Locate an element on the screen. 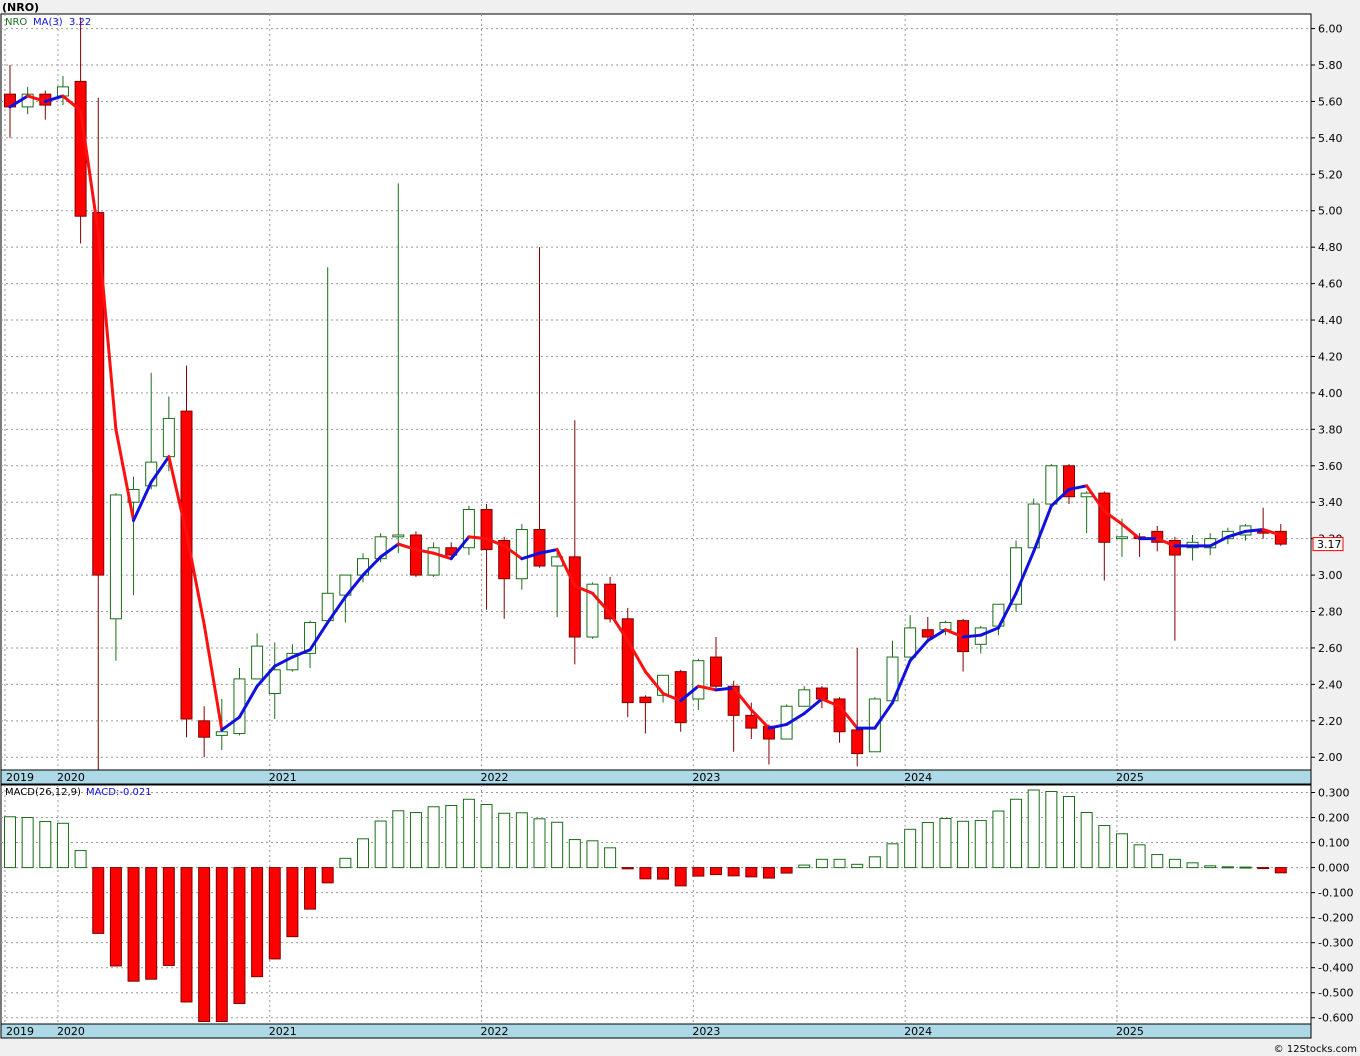  macd-y-tick-label: 0.100 is located at coordinates (1334, 843).